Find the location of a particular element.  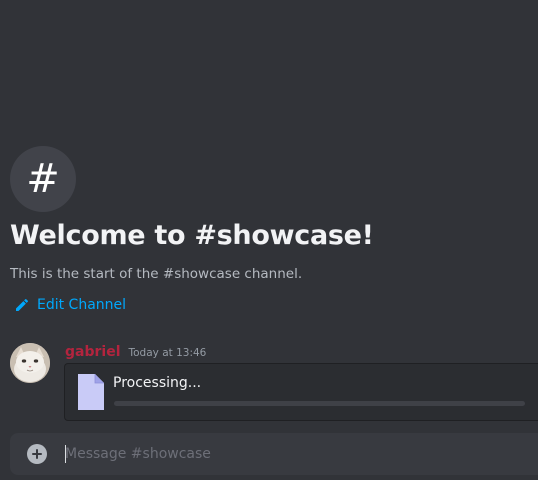

pencil-icon is located at coordinates (22, 305).